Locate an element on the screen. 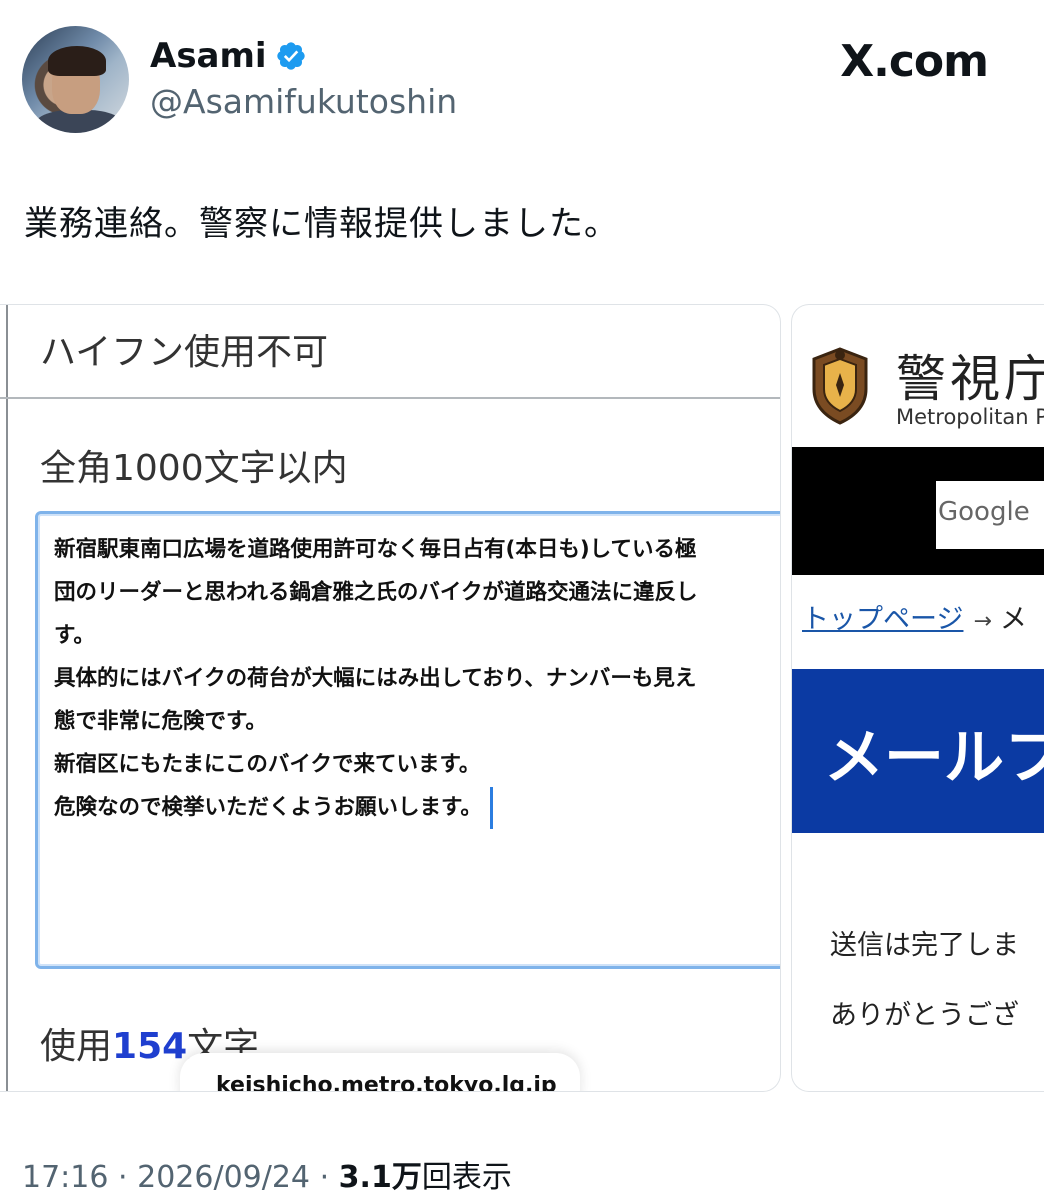  sent-message: 送信は完了しま is located at coordinates (924, 945).